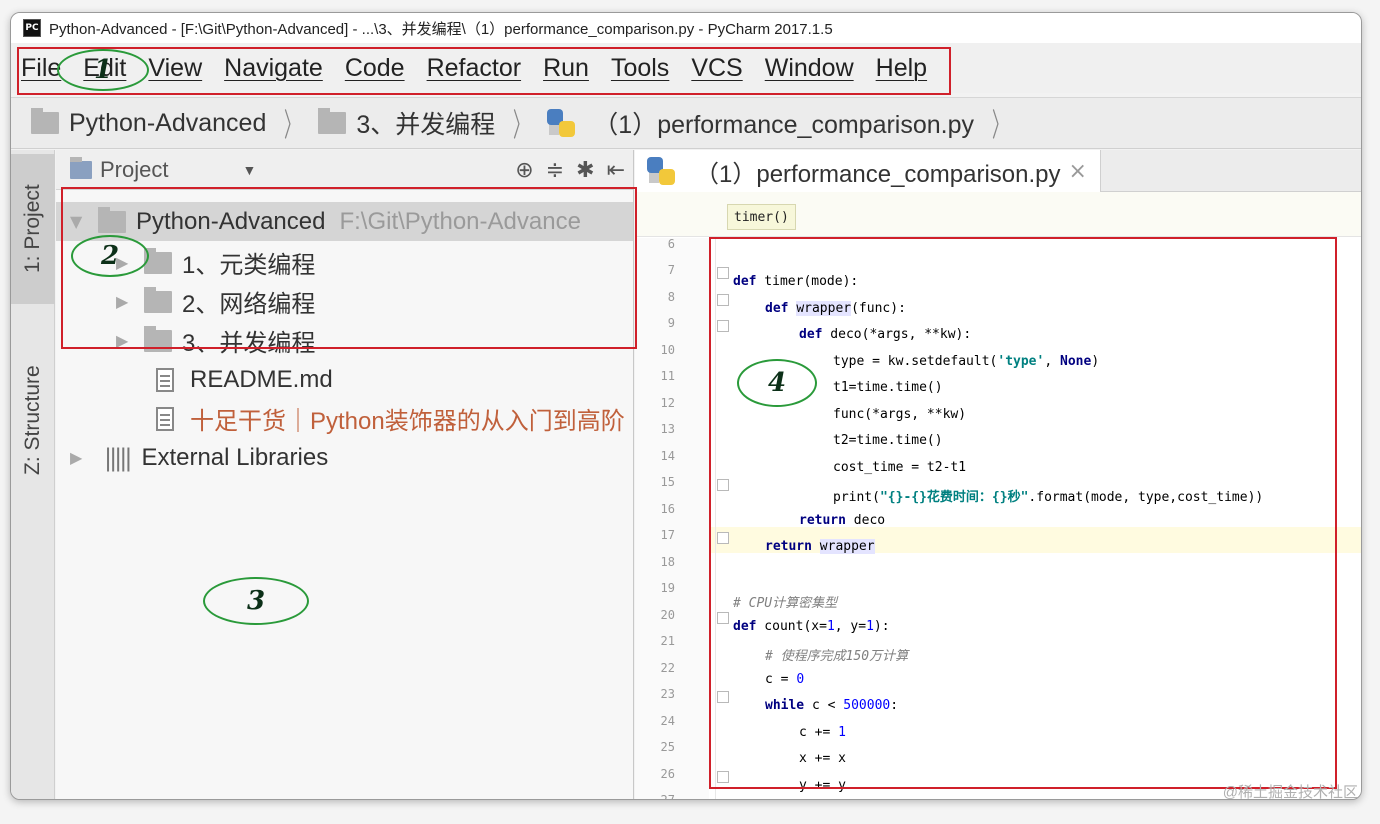 The width and height of the screenshot is (1380, 824). I want to click on line-number: 21, so click(667, 641).